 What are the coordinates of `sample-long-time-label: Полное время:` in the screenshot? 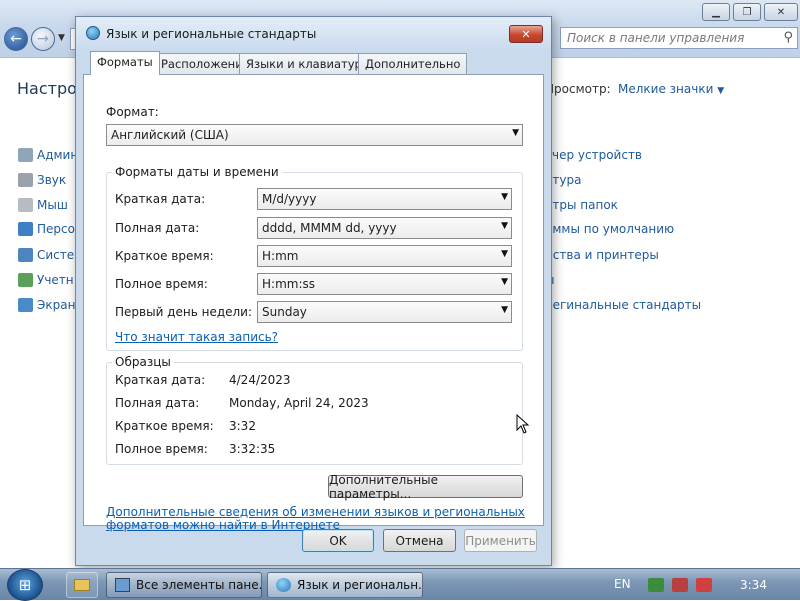 It's located at (161, 449).